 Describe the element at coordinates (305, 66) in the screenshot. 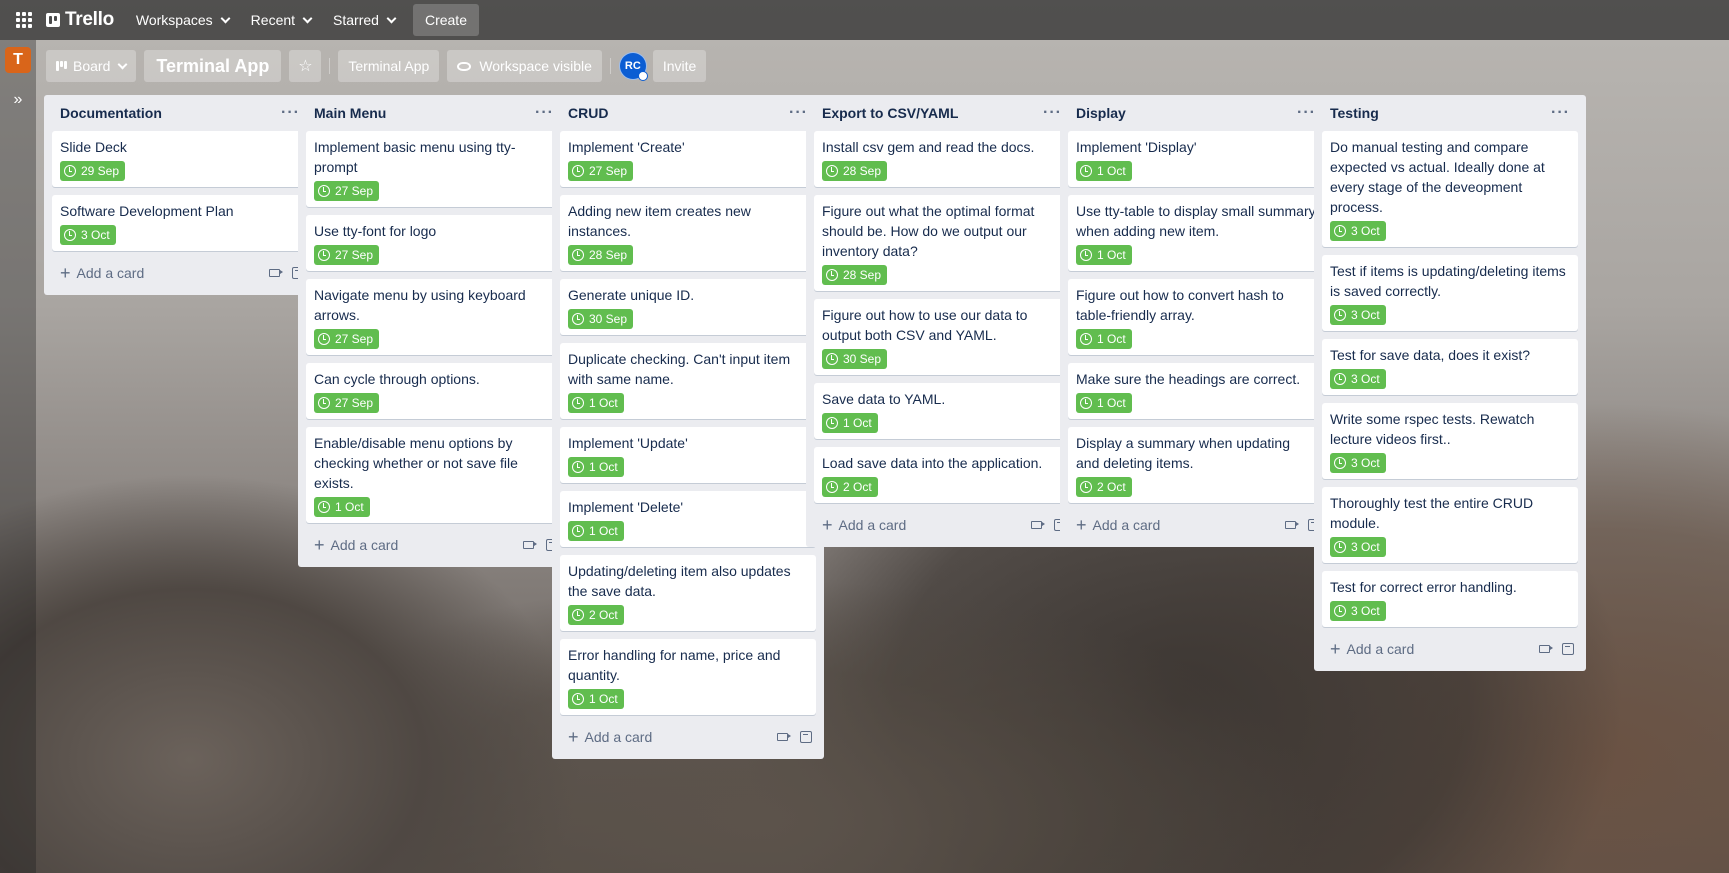

I see `star-icon: ☆` at that location.